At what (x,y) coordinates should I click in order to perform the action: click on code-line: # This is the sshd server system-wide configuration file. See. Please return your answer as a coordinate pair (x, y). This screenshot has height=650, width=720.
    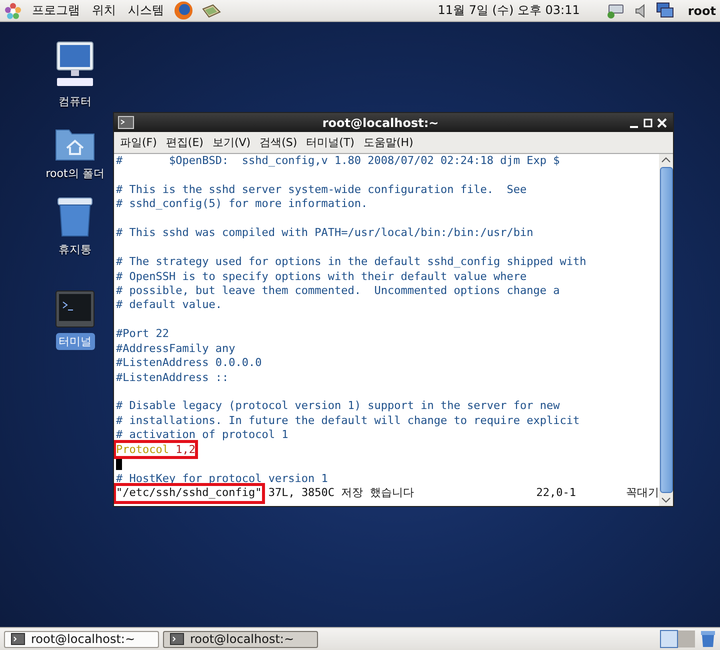
    Looking at the image, I should click on (321, 189).